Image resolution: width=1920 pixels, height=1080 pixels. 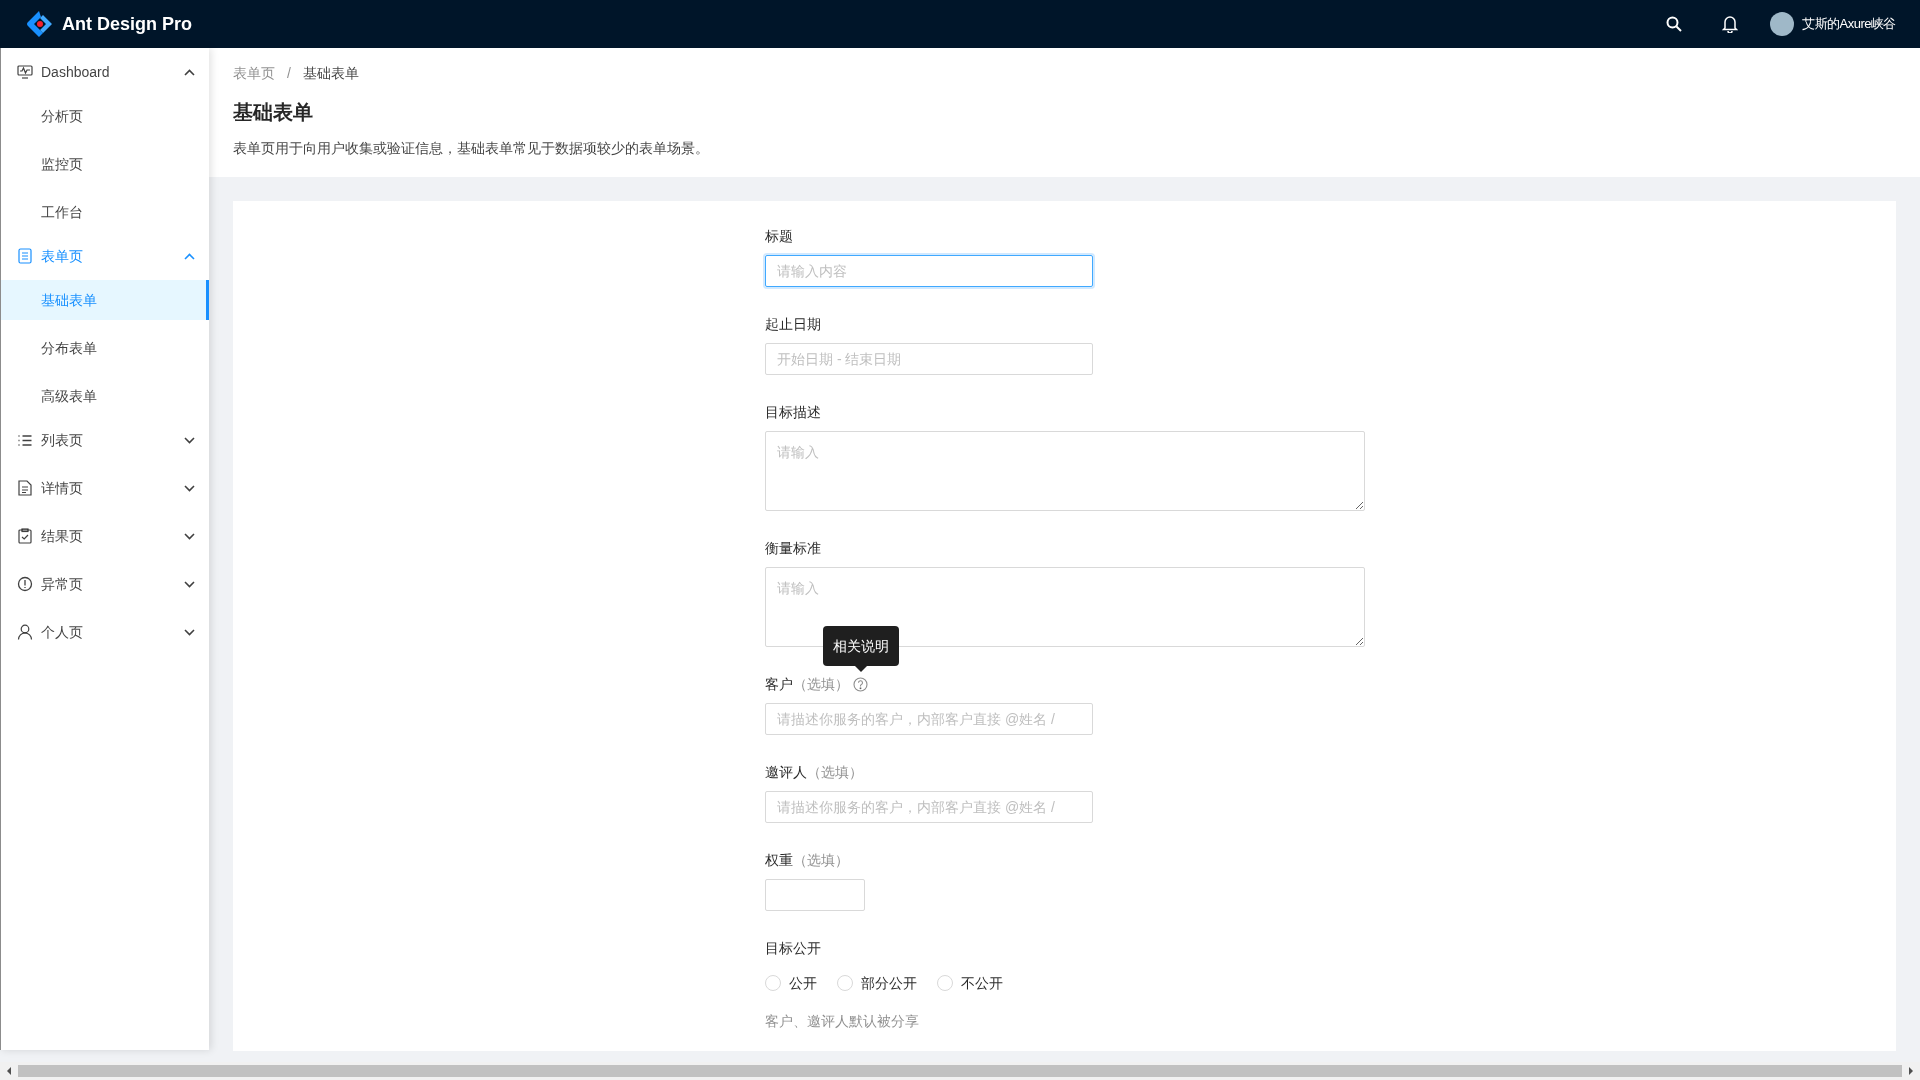 What do you see at coordinates (791, 983) in the screenshot?
I see `radio-option: 公开` at bounding box center [791, 983].